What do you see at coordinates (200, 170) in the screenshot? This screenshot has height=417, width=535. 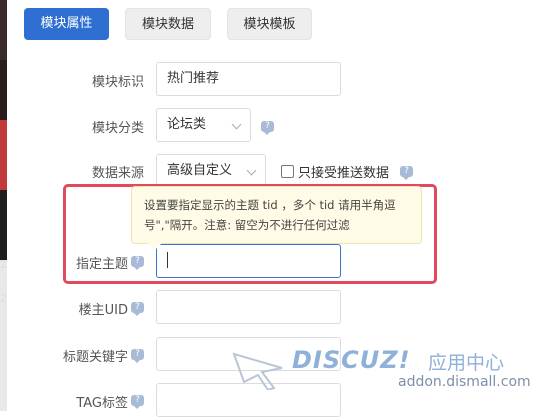 I see `data-source-value: 高级自定义` at bounding box center [200, 170].